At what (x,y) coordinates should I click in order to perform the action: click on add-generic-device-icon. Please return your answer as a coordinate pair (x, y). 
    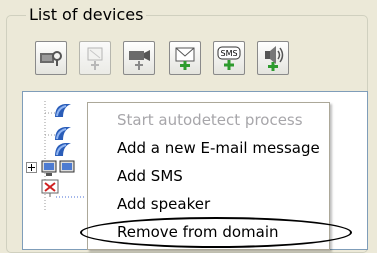
    Looking at the image, I should click on (95, 58).